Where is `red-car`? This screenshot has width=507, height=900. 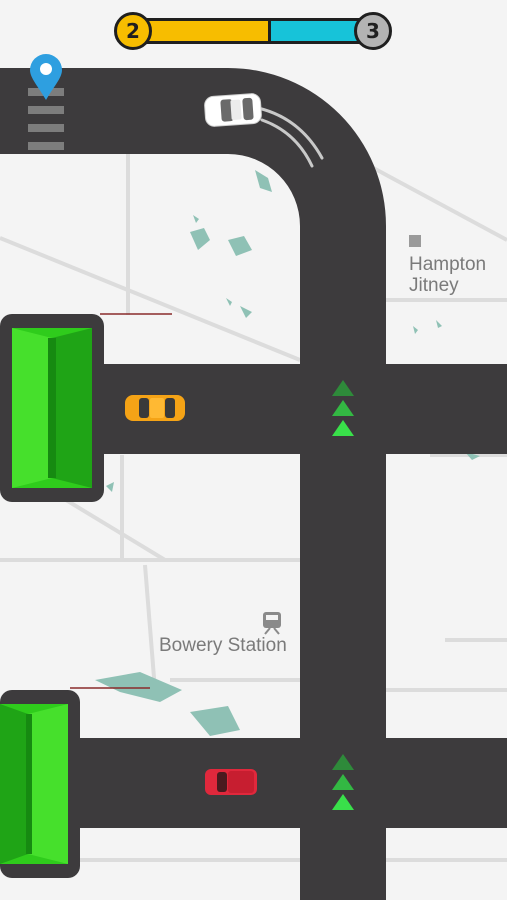 red-car is located at coordinates (231, 782).